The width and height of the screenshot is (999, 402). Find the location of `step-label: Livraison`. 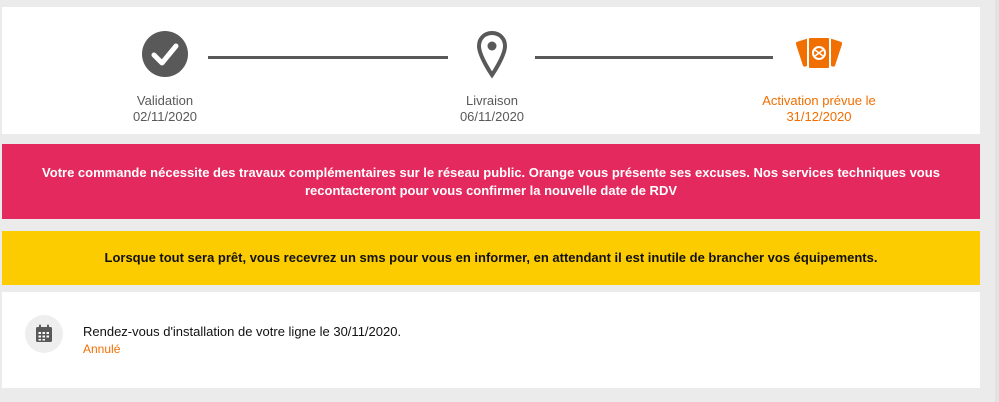

step-label: Livraison is located at coordinates (492, 100).